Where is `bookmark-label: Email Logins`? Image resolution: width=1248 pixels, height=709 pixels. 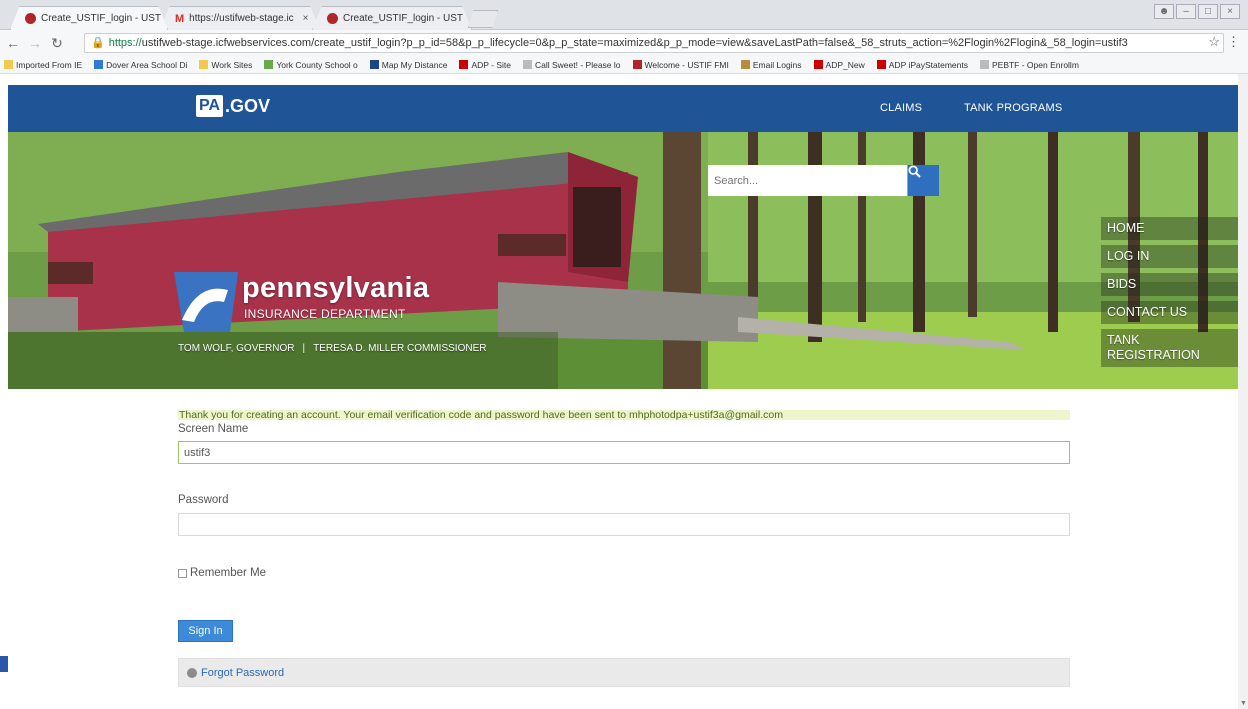
bookmark-label: Email Logins is located at coordinates (777, 64).